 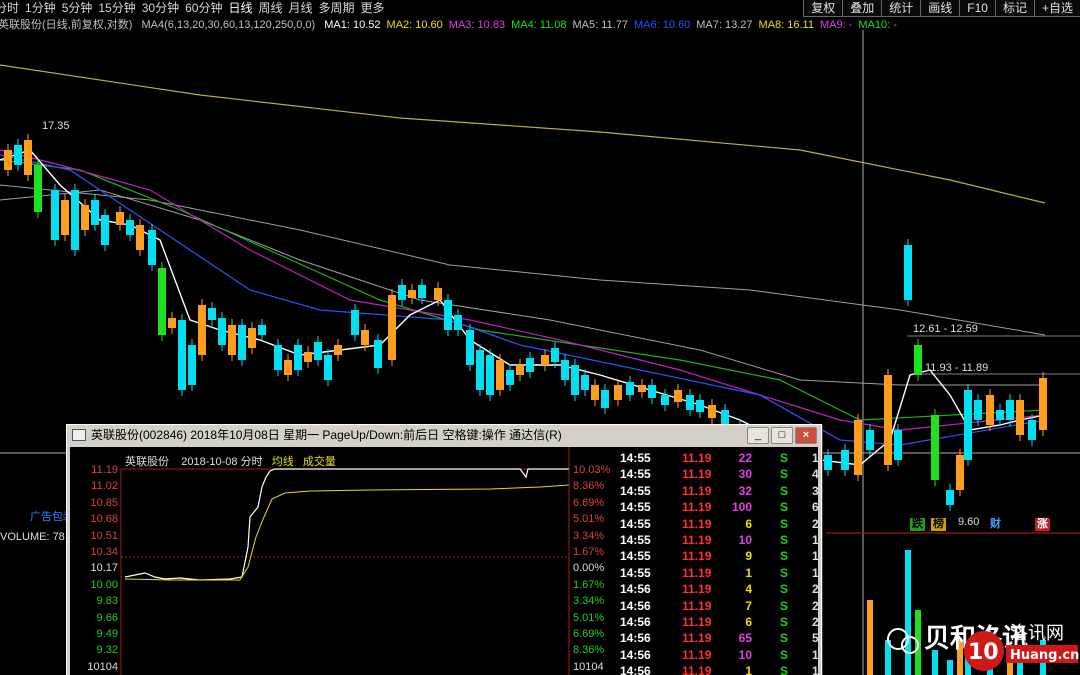 What do you see at coordinates (722, 541) in the screenshot?
I see `tick-row: 14:55 11.19 10 S 1` at bounding box center [722, 541].